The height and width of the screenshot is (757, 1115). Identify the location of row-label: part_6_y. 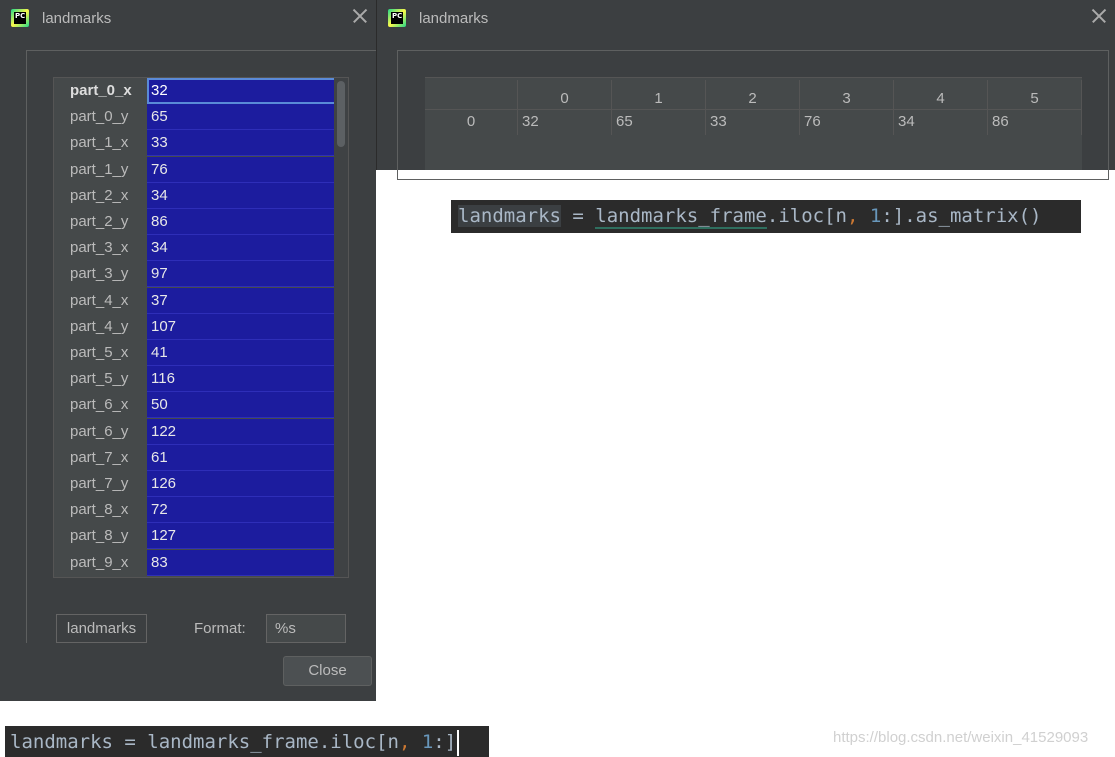
(100, 431).